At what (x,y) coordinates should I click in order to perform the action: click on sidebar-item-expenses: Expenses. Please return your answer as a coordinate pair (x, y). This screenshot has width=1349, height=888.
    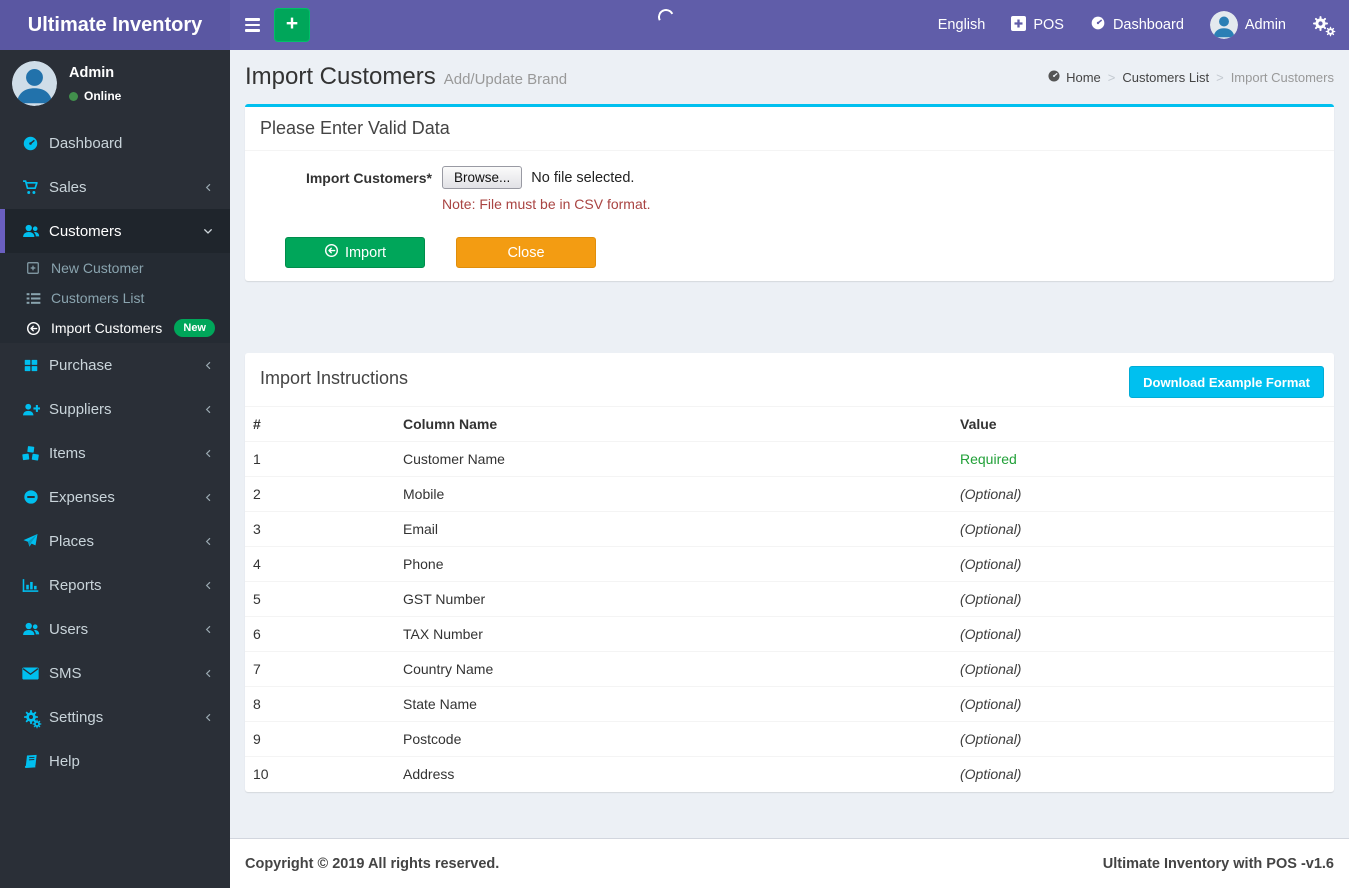
    Looking at the image, I should click on (115, 497).